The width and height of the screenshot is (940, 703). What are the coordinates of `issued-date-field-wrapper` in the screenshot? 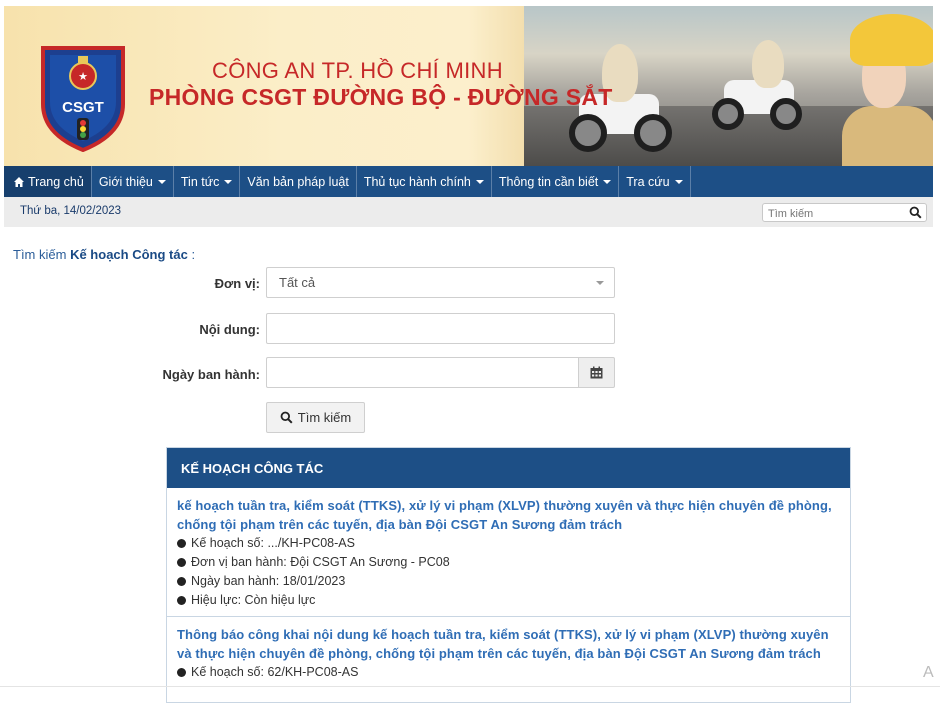 It's located at (422, 372).